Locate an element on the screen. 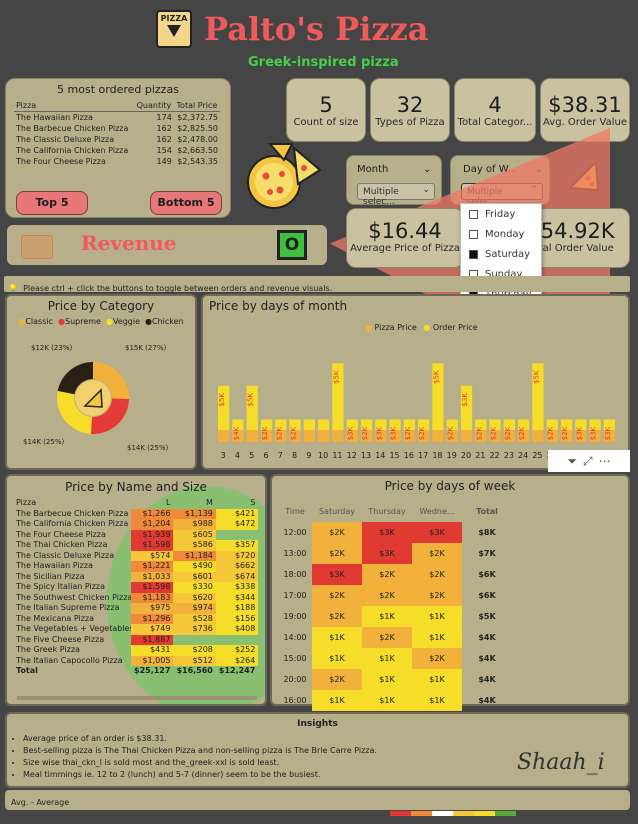 The width and height of the screenshot is (638, 824). focus-mode-icon: ⤢ is located at coordinates (588, 461).